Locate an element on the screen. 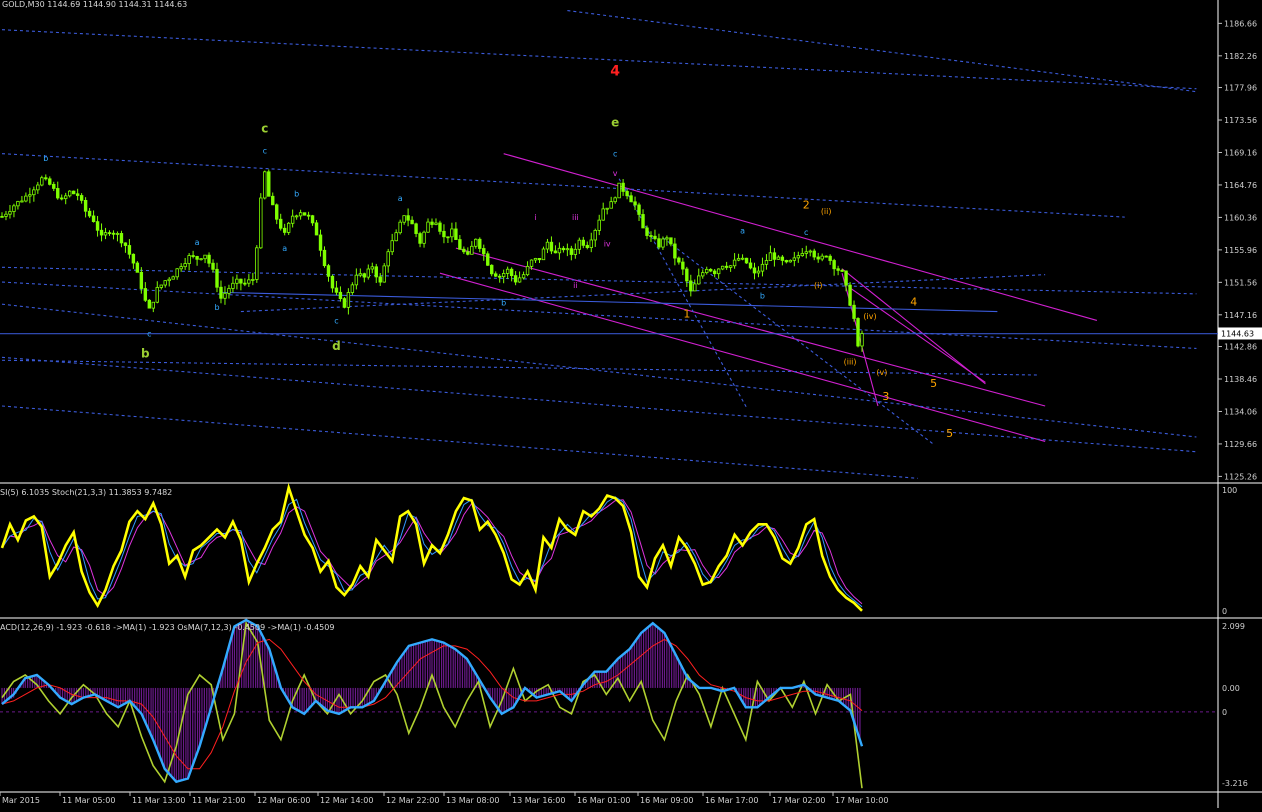 This screenshot has height=812, width=1262. x-tick-label: 17 Mar 02:00 is located at coordinates (798, 800).